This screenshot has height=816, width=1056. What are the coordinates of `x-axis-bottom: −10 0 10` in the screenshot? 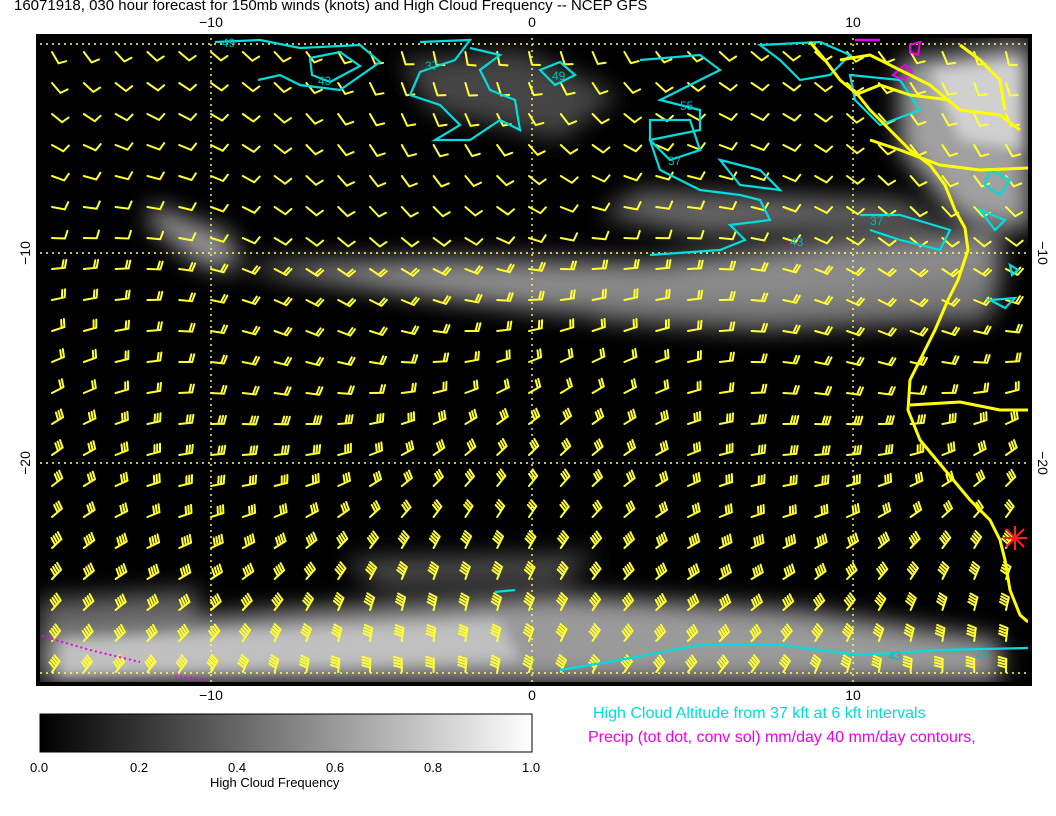 It's located at (530, 695).